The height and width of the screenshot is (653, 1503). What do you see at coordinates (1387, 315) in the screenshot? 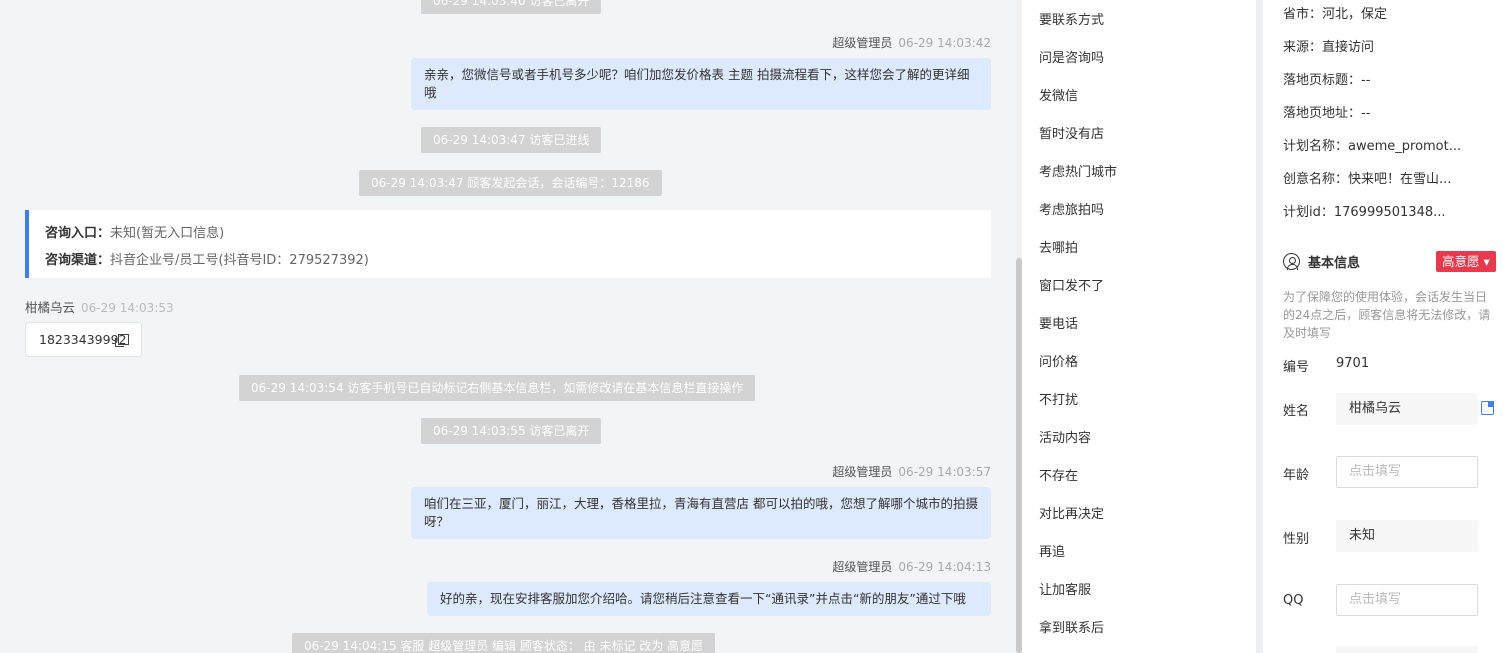
I see `info-notice: 为了保障您的使用体验，会话发生当日的24点之后，顾客信息将无法修改，请及时填写` at bounding box center [1387, 315].